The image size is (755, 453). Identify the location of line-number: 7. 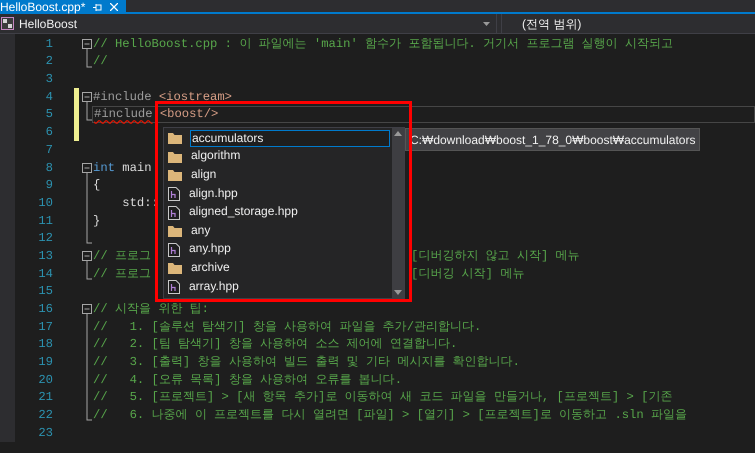
(48, 150).